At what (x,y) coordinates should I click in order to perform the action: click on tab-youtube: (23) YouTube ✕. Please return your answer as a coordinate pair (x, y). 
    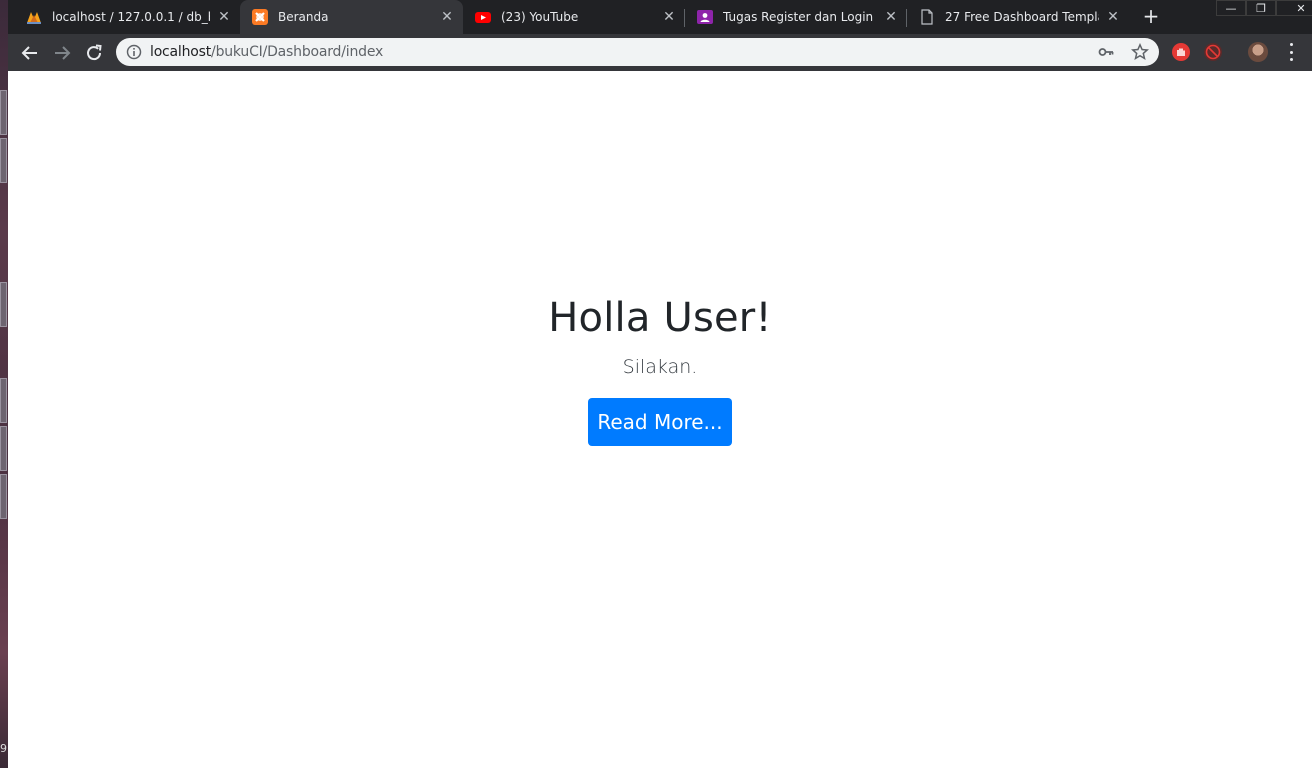
    Looking at the image, I should click on (574, 17).